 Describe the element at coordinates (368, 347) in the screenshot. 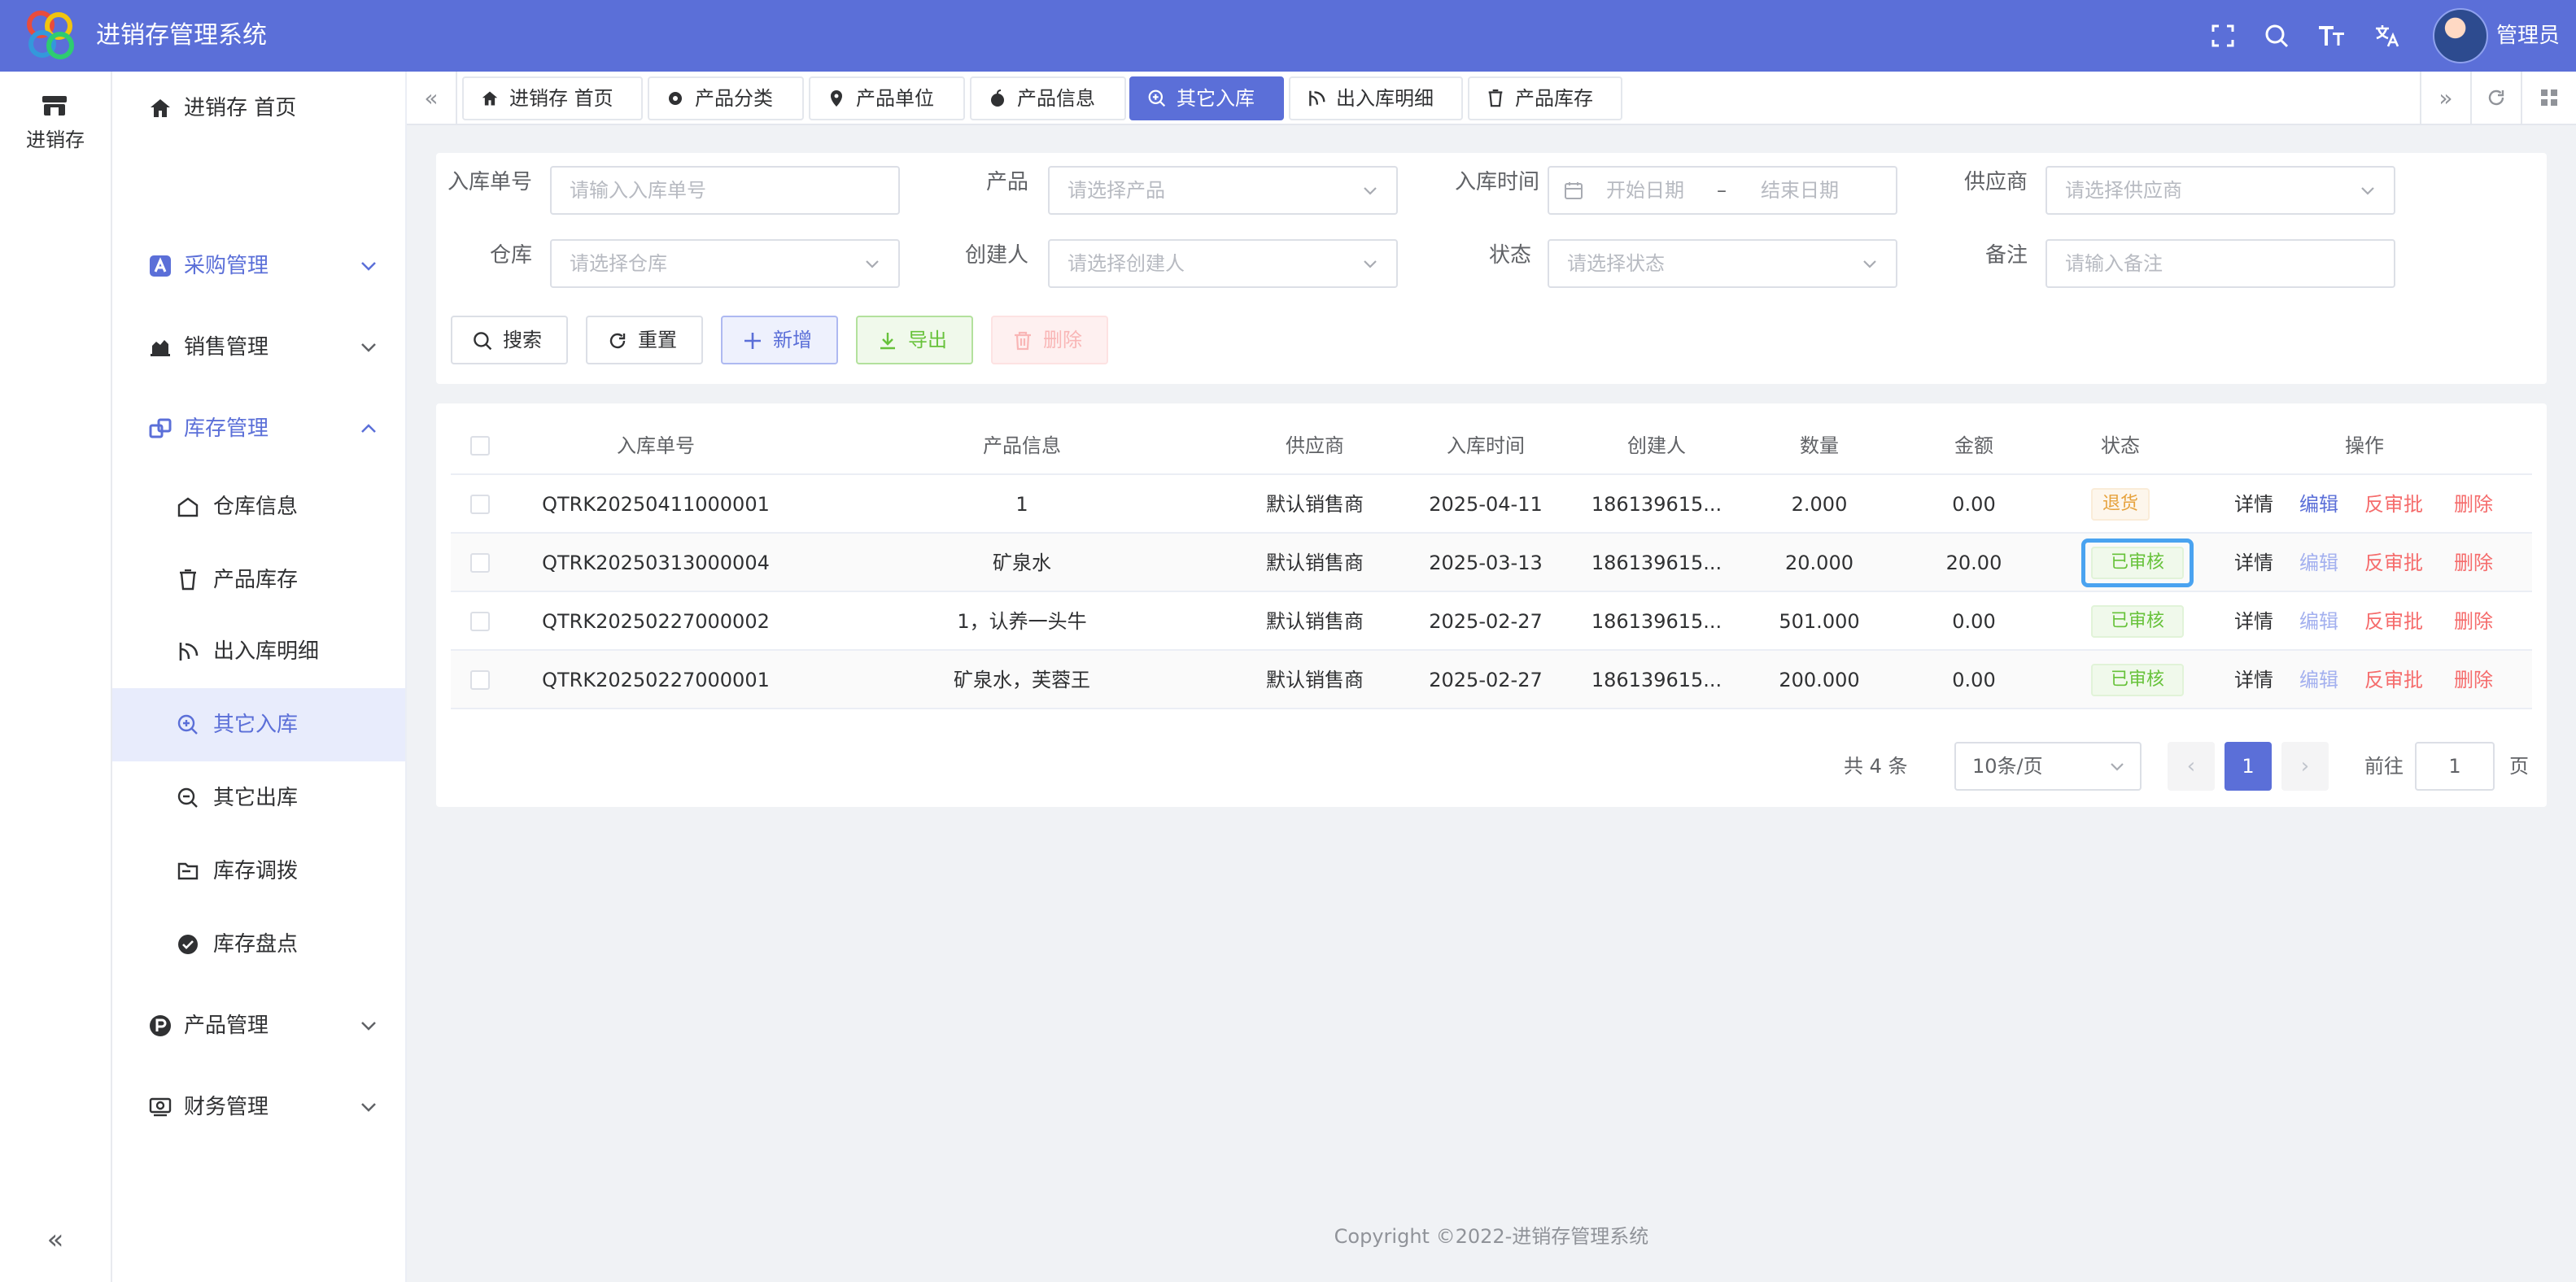

I see `chevron-down-icon` at that location.